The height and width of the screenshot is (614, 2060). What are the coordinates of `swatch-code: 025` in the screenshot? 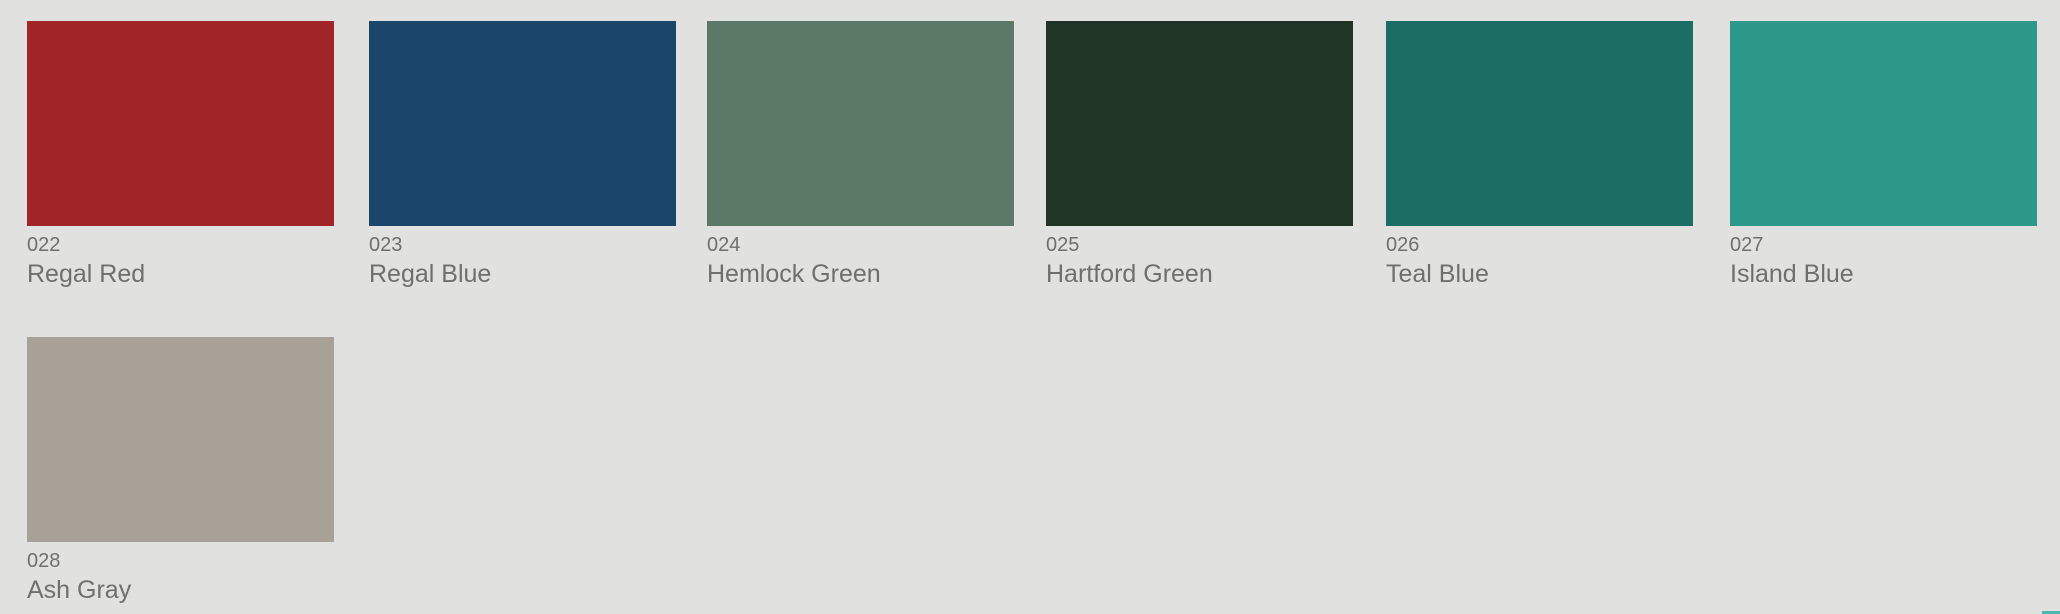 It's located at (1063, 245).